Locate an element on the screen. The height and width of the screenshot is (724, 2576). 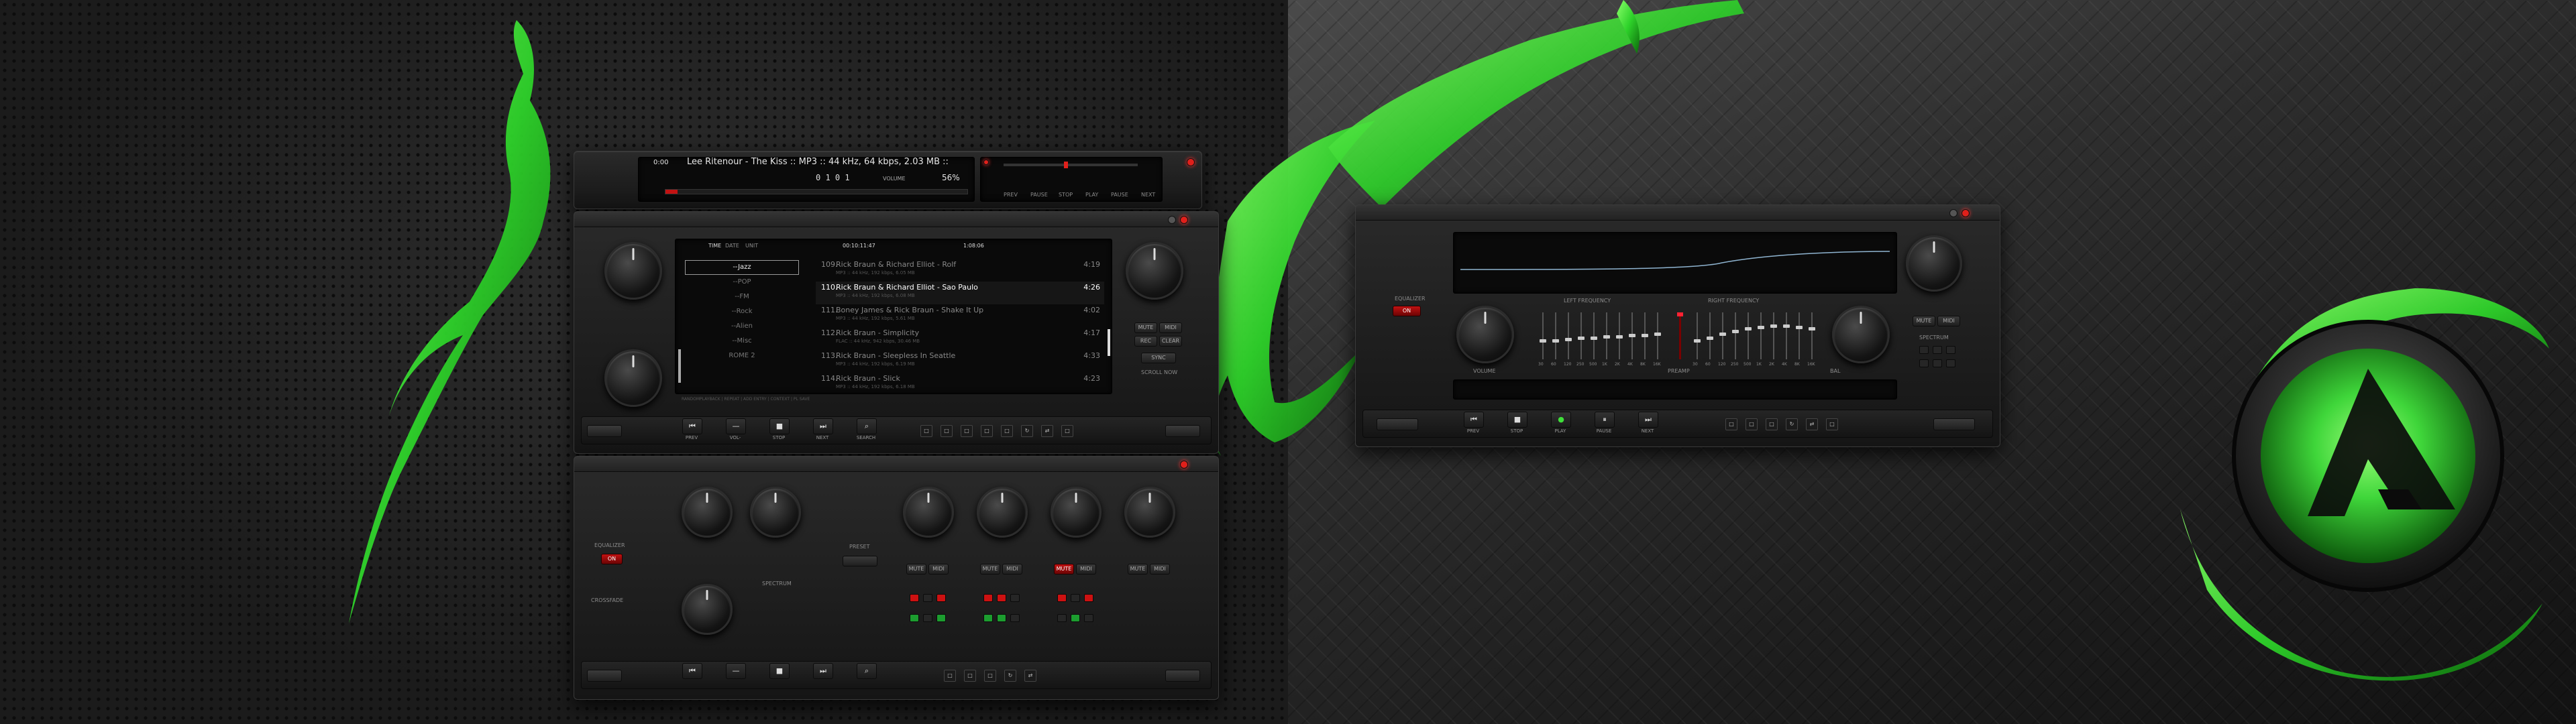
rec-button: REC is located at coordinates (1145, 341).